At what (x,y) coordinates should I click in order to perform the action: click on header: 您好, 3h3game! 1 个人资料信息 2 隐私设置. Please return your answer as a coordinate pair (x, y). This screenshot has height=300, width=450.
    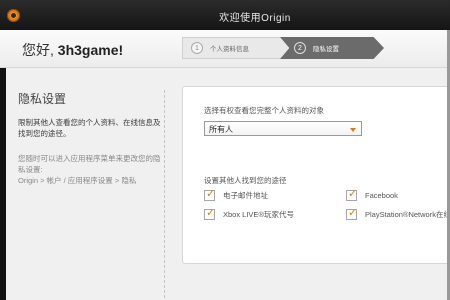
    Looking at the image, I should click on (225, 49).